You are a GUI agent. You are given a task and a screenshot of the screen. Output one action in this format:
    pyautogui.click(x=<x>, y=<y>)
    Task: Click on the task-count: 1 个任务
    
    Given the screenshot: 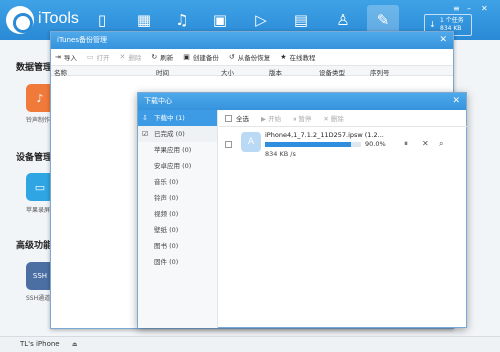 What is the action you would take?
    pyautogui.click(x=452, y=20)
    